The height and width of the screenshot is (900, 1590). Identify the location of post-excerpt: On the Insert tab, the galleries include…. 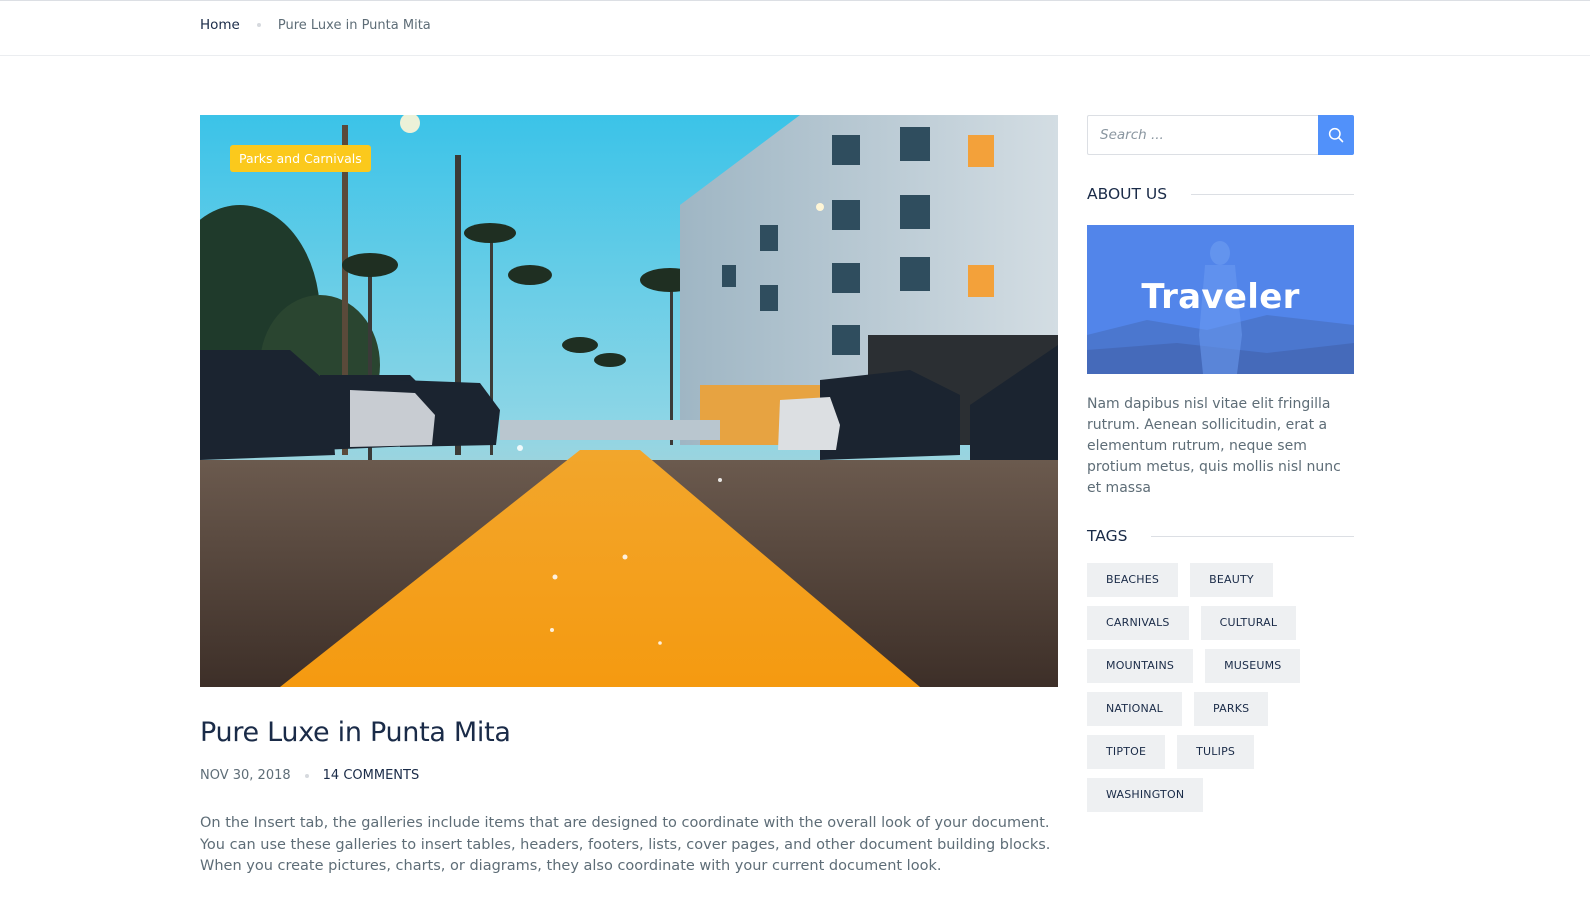
(625, 844).